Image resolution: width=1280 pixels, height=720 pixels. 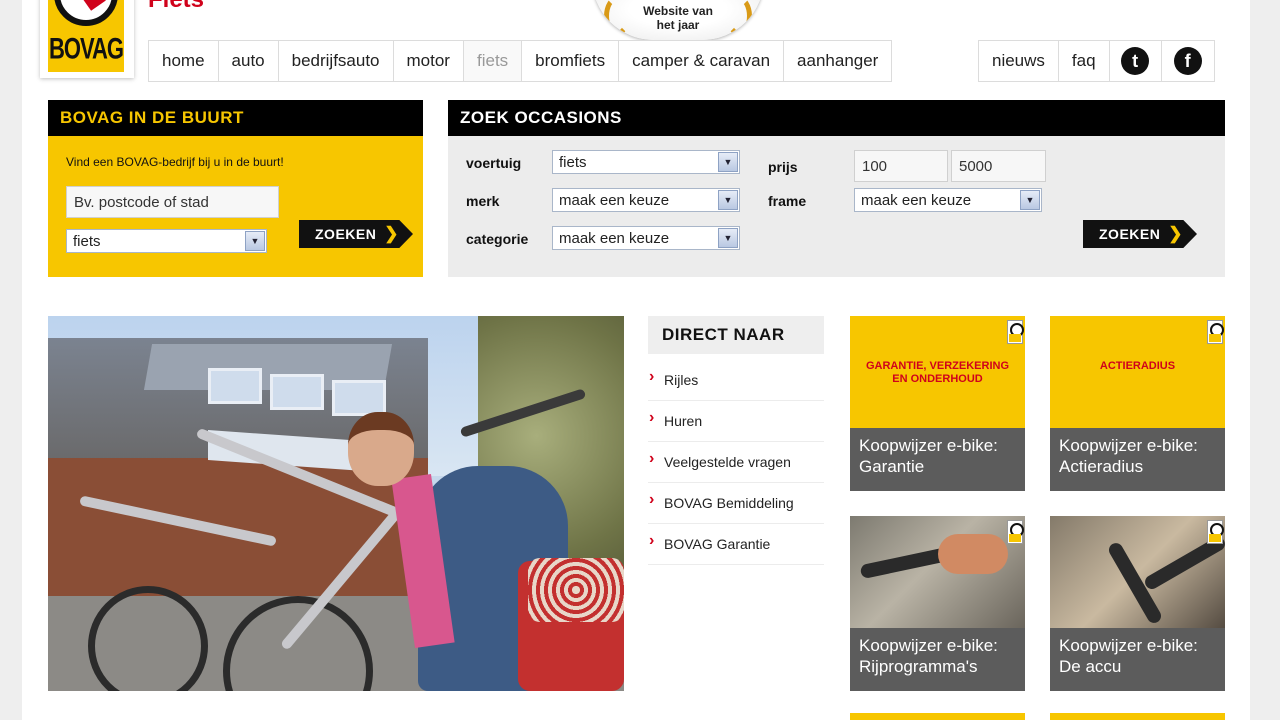 What do you see at coordinates (736, 544) in the screenshot?
I see `direct-naar-link-garantie: BOVAG Garantie` at bounding box center [736, 544].